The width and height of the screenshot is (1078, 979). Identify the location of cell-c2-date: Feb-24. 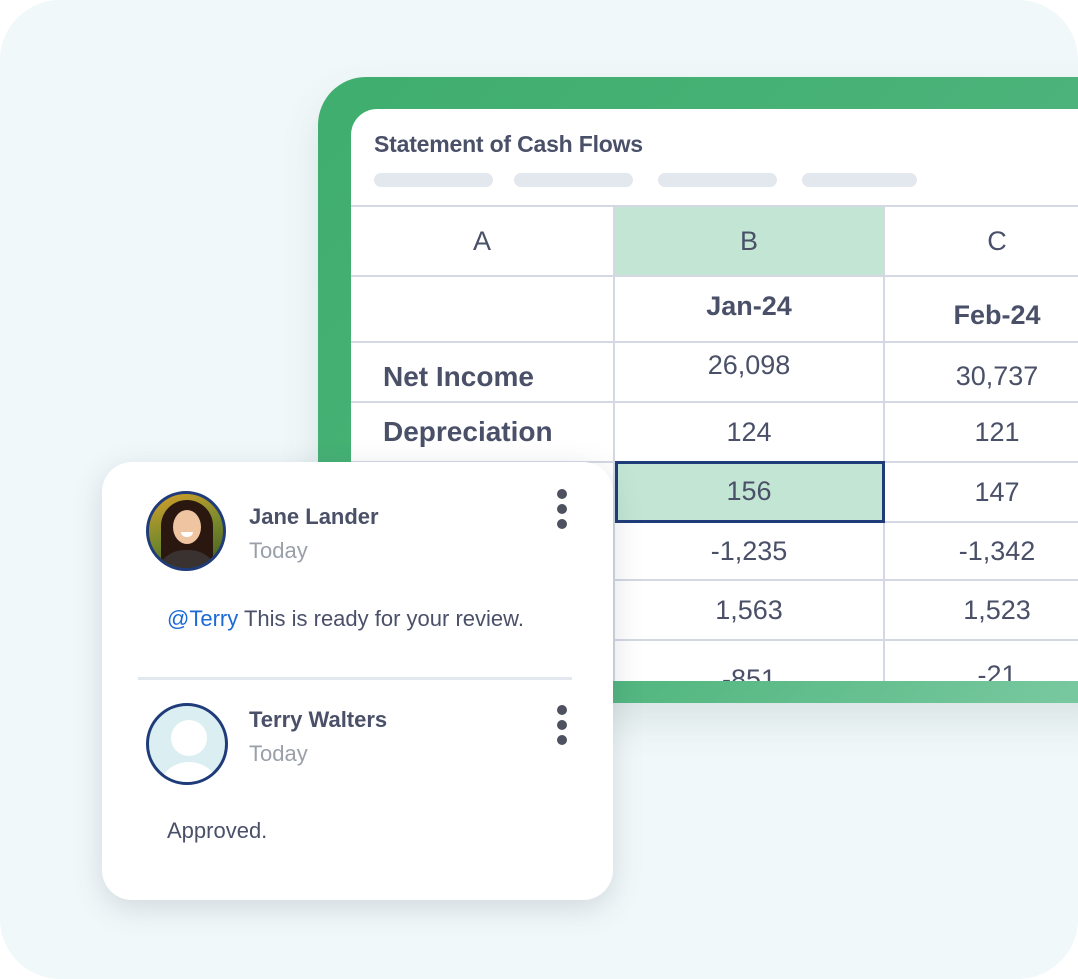
(981, 310).